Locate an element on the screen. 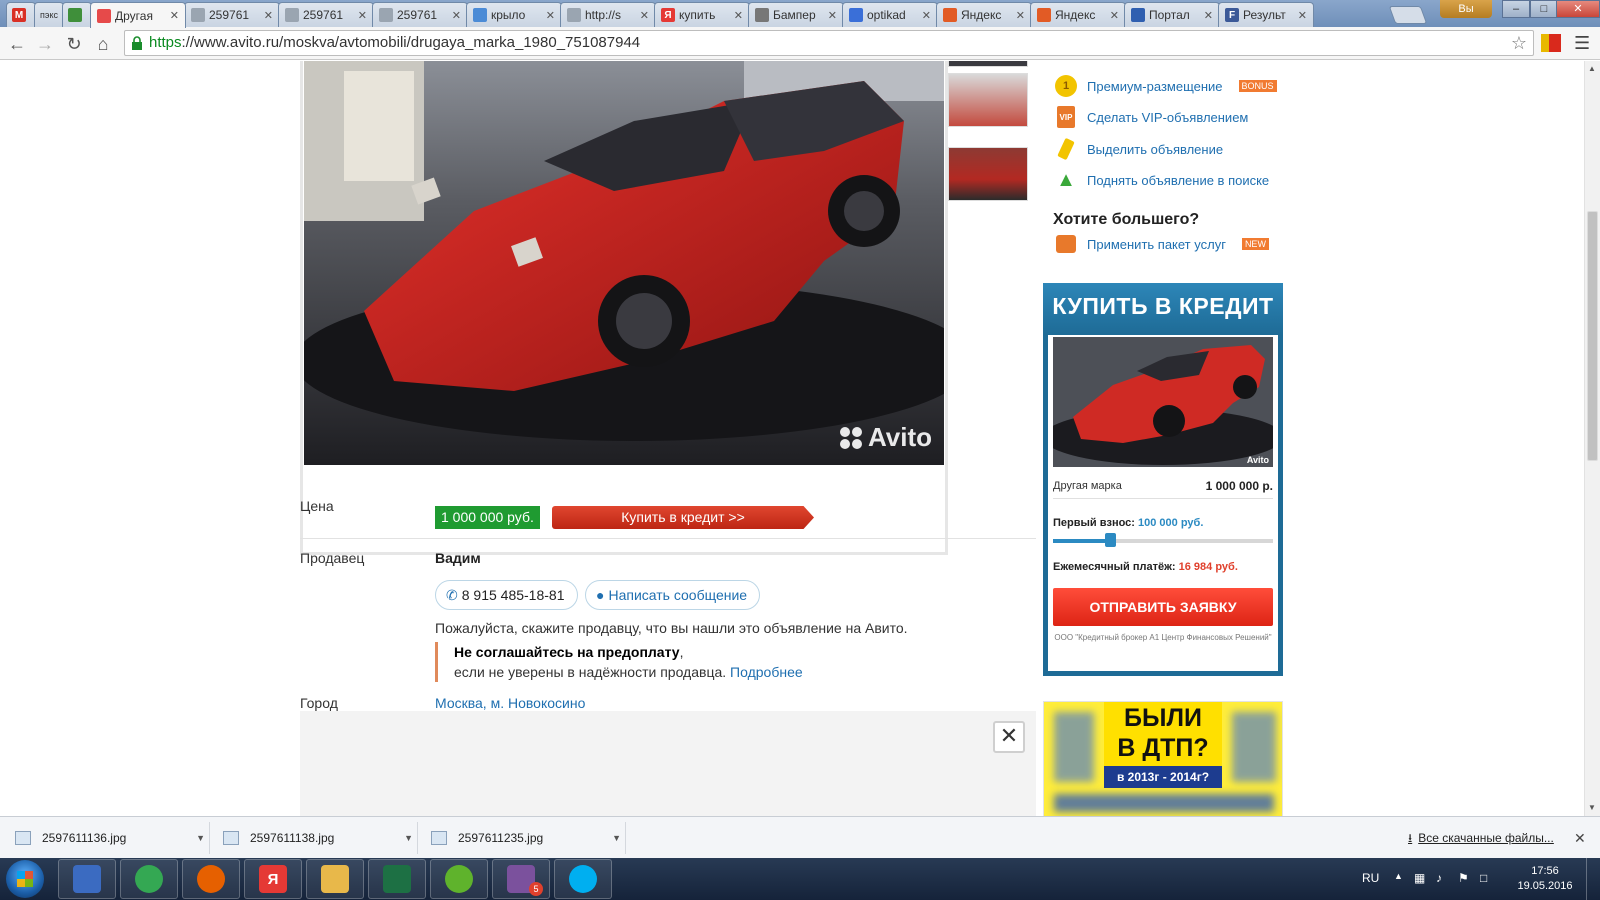 This screenshot has height=900, width=1600. taskbar-app: Я is located at coordinates (273, 879).